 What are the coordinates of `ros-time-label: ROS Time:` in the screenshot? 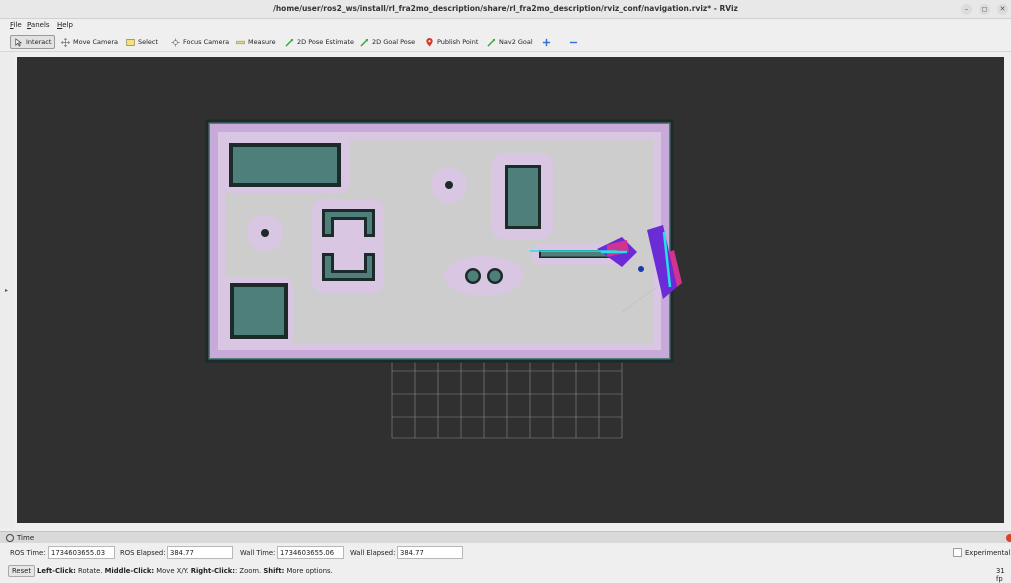 It's located at (28, 553).